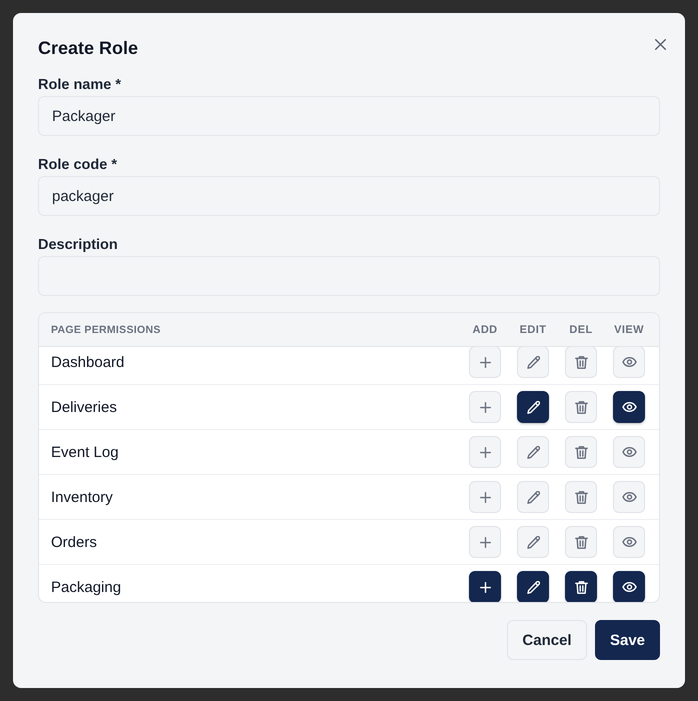 The width and height of the screenshot is (698, 701). I want to click on column-header: ADD, so click(485, 330).